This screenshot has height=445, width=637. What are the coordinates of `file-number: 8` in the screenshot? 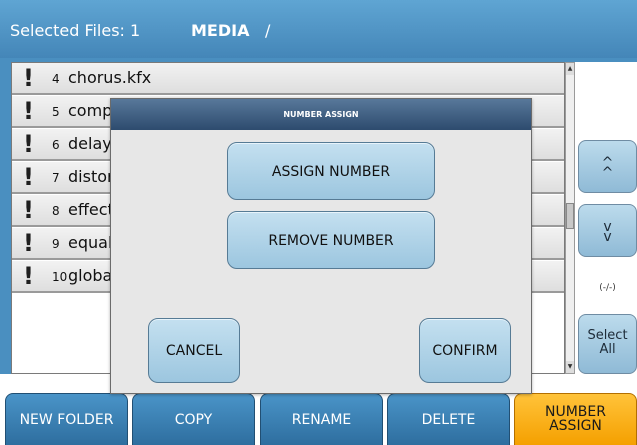 It's located at (56, 211).